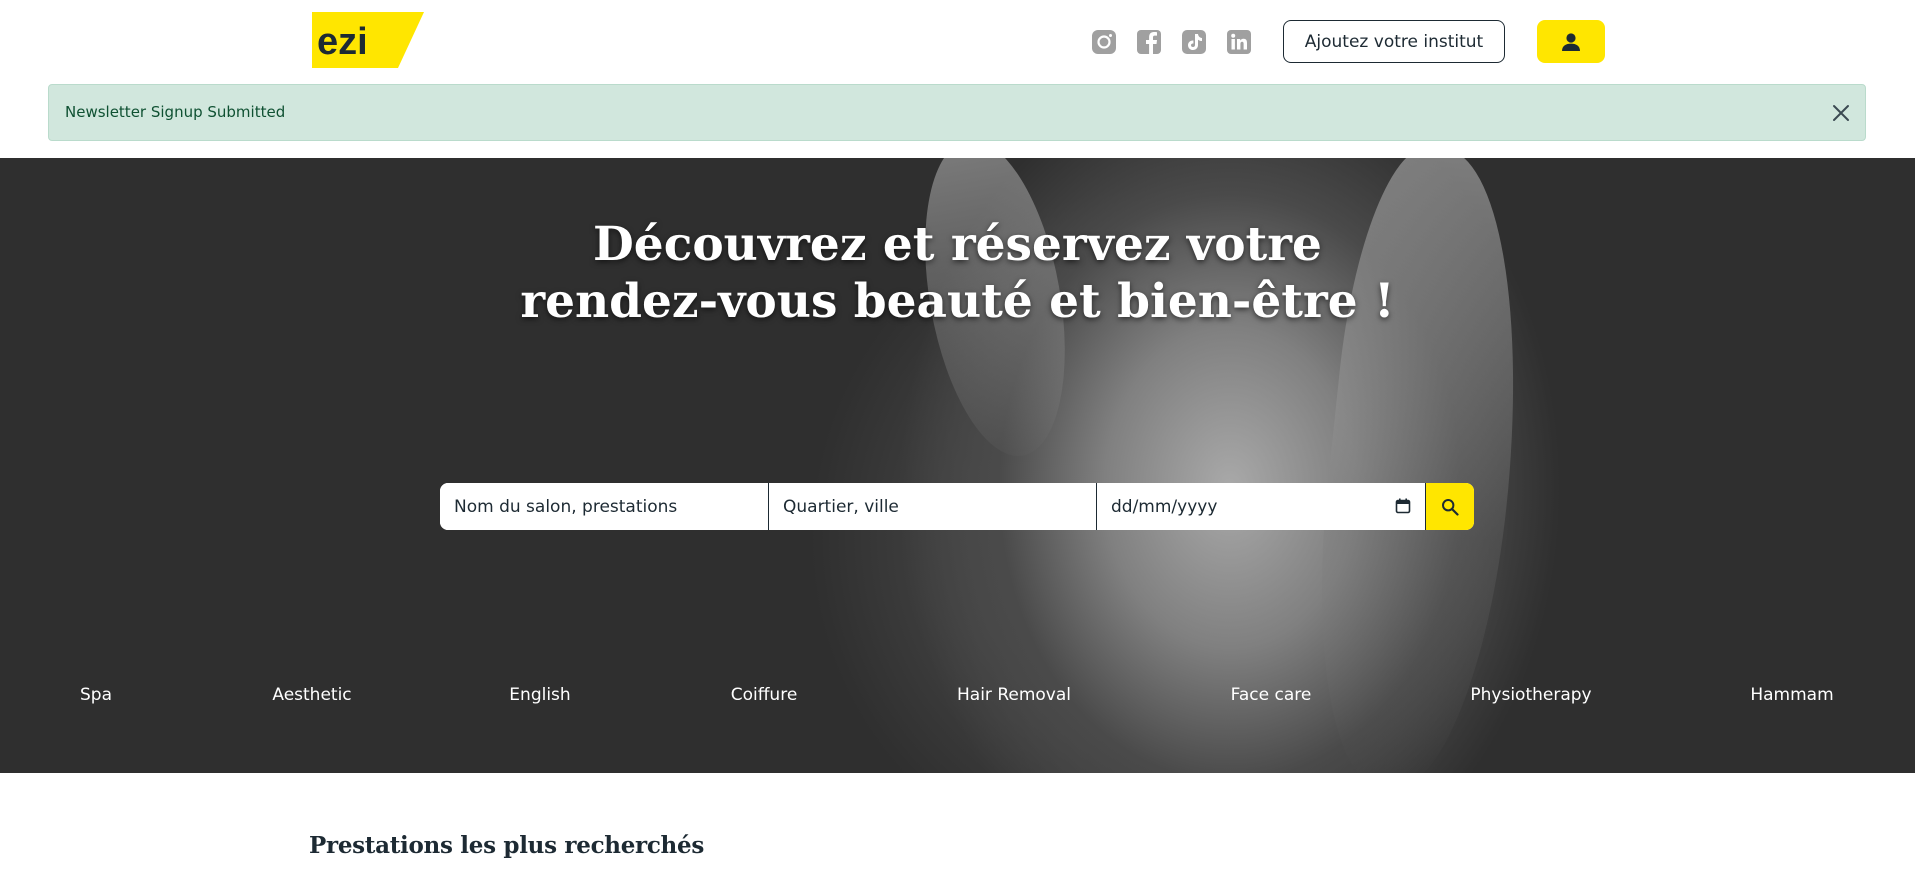  Describe the element at coordinates (1194, 42) in the screenshot. I see `tiktok-icon` at that location.